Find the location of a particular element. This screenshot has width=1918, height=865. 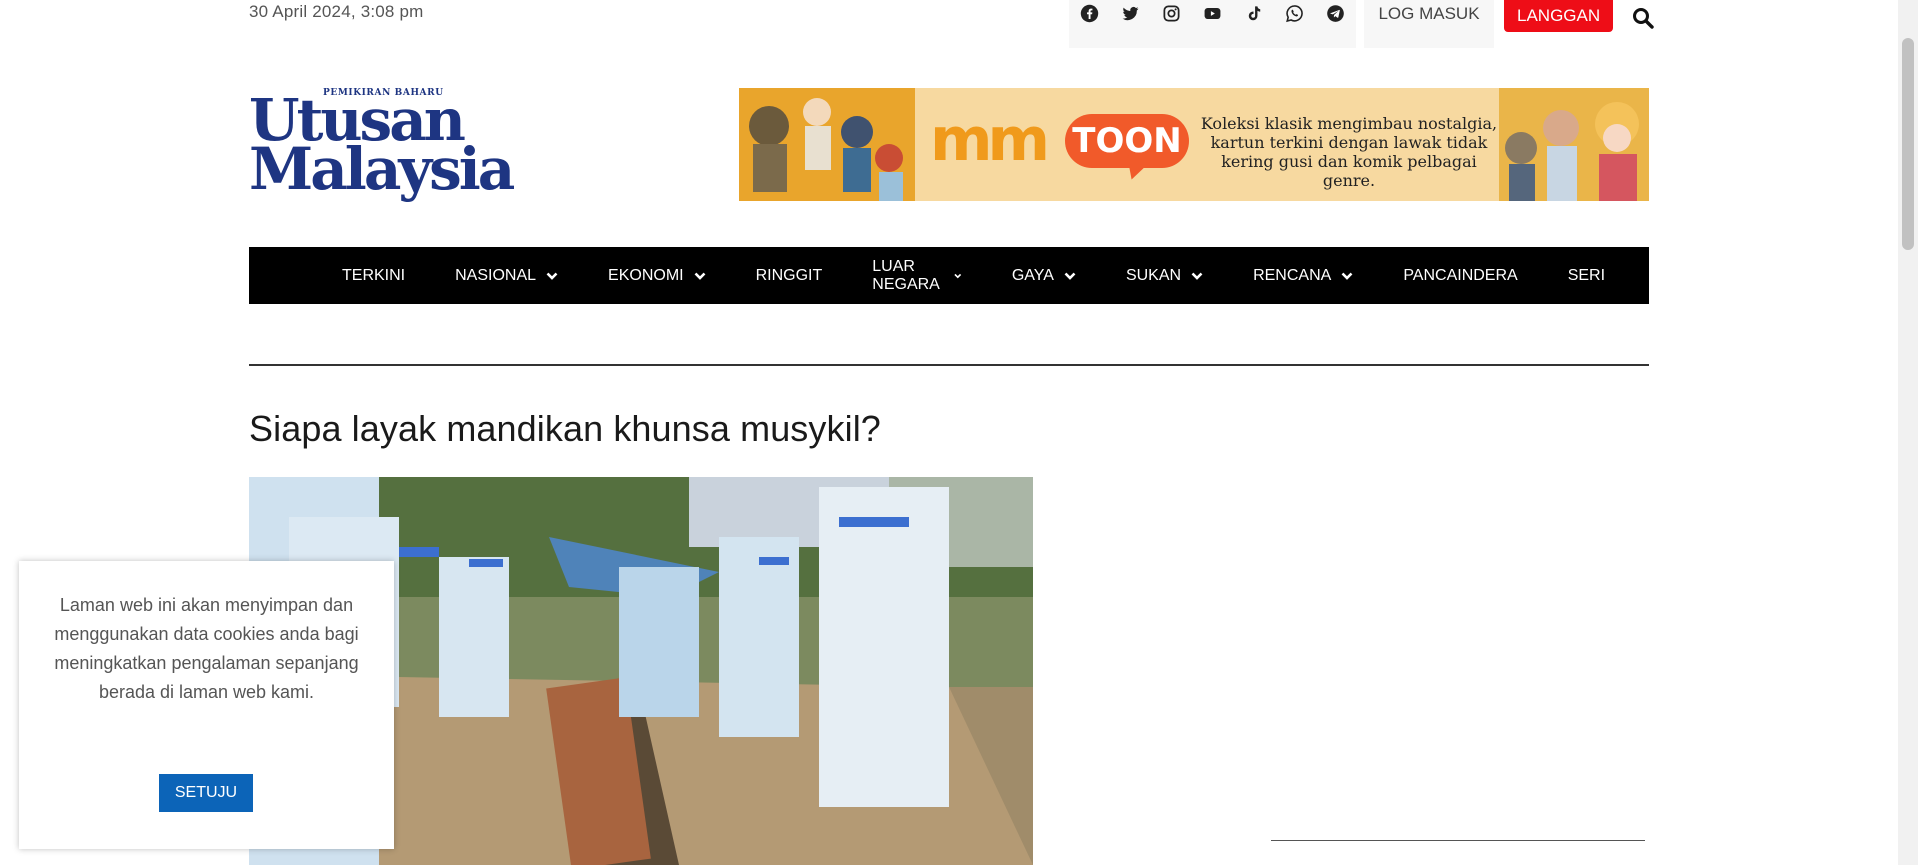

nav-item-nasional: NASIONAL is located at coordinates (506, 276).